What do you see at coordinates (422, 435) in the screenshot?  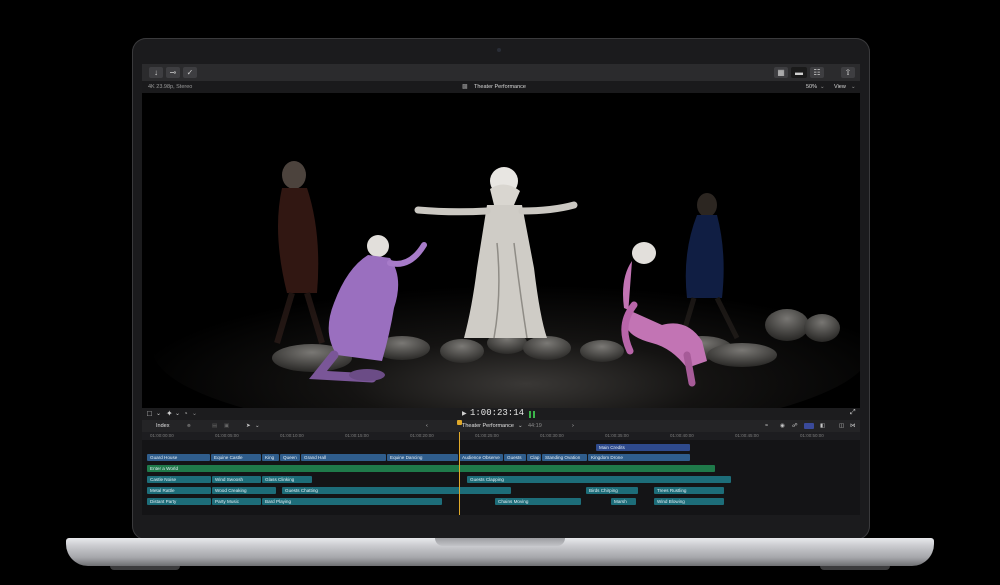 I see `ruler-tick: 01:00:20:00` at bounding box center [422, 435].